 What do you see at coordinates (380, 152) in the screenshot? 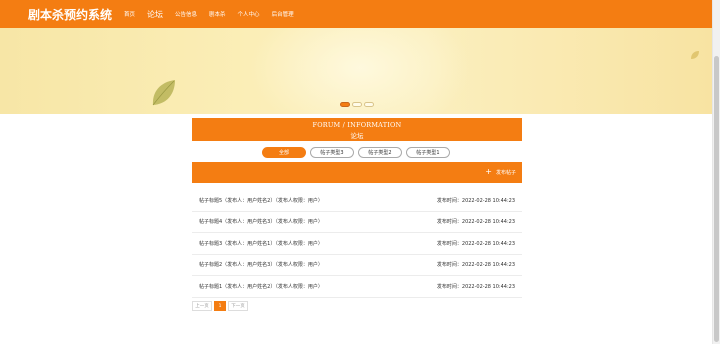
I see `tab-type-2: 帖子类型2` at bounding box center [380, 152].